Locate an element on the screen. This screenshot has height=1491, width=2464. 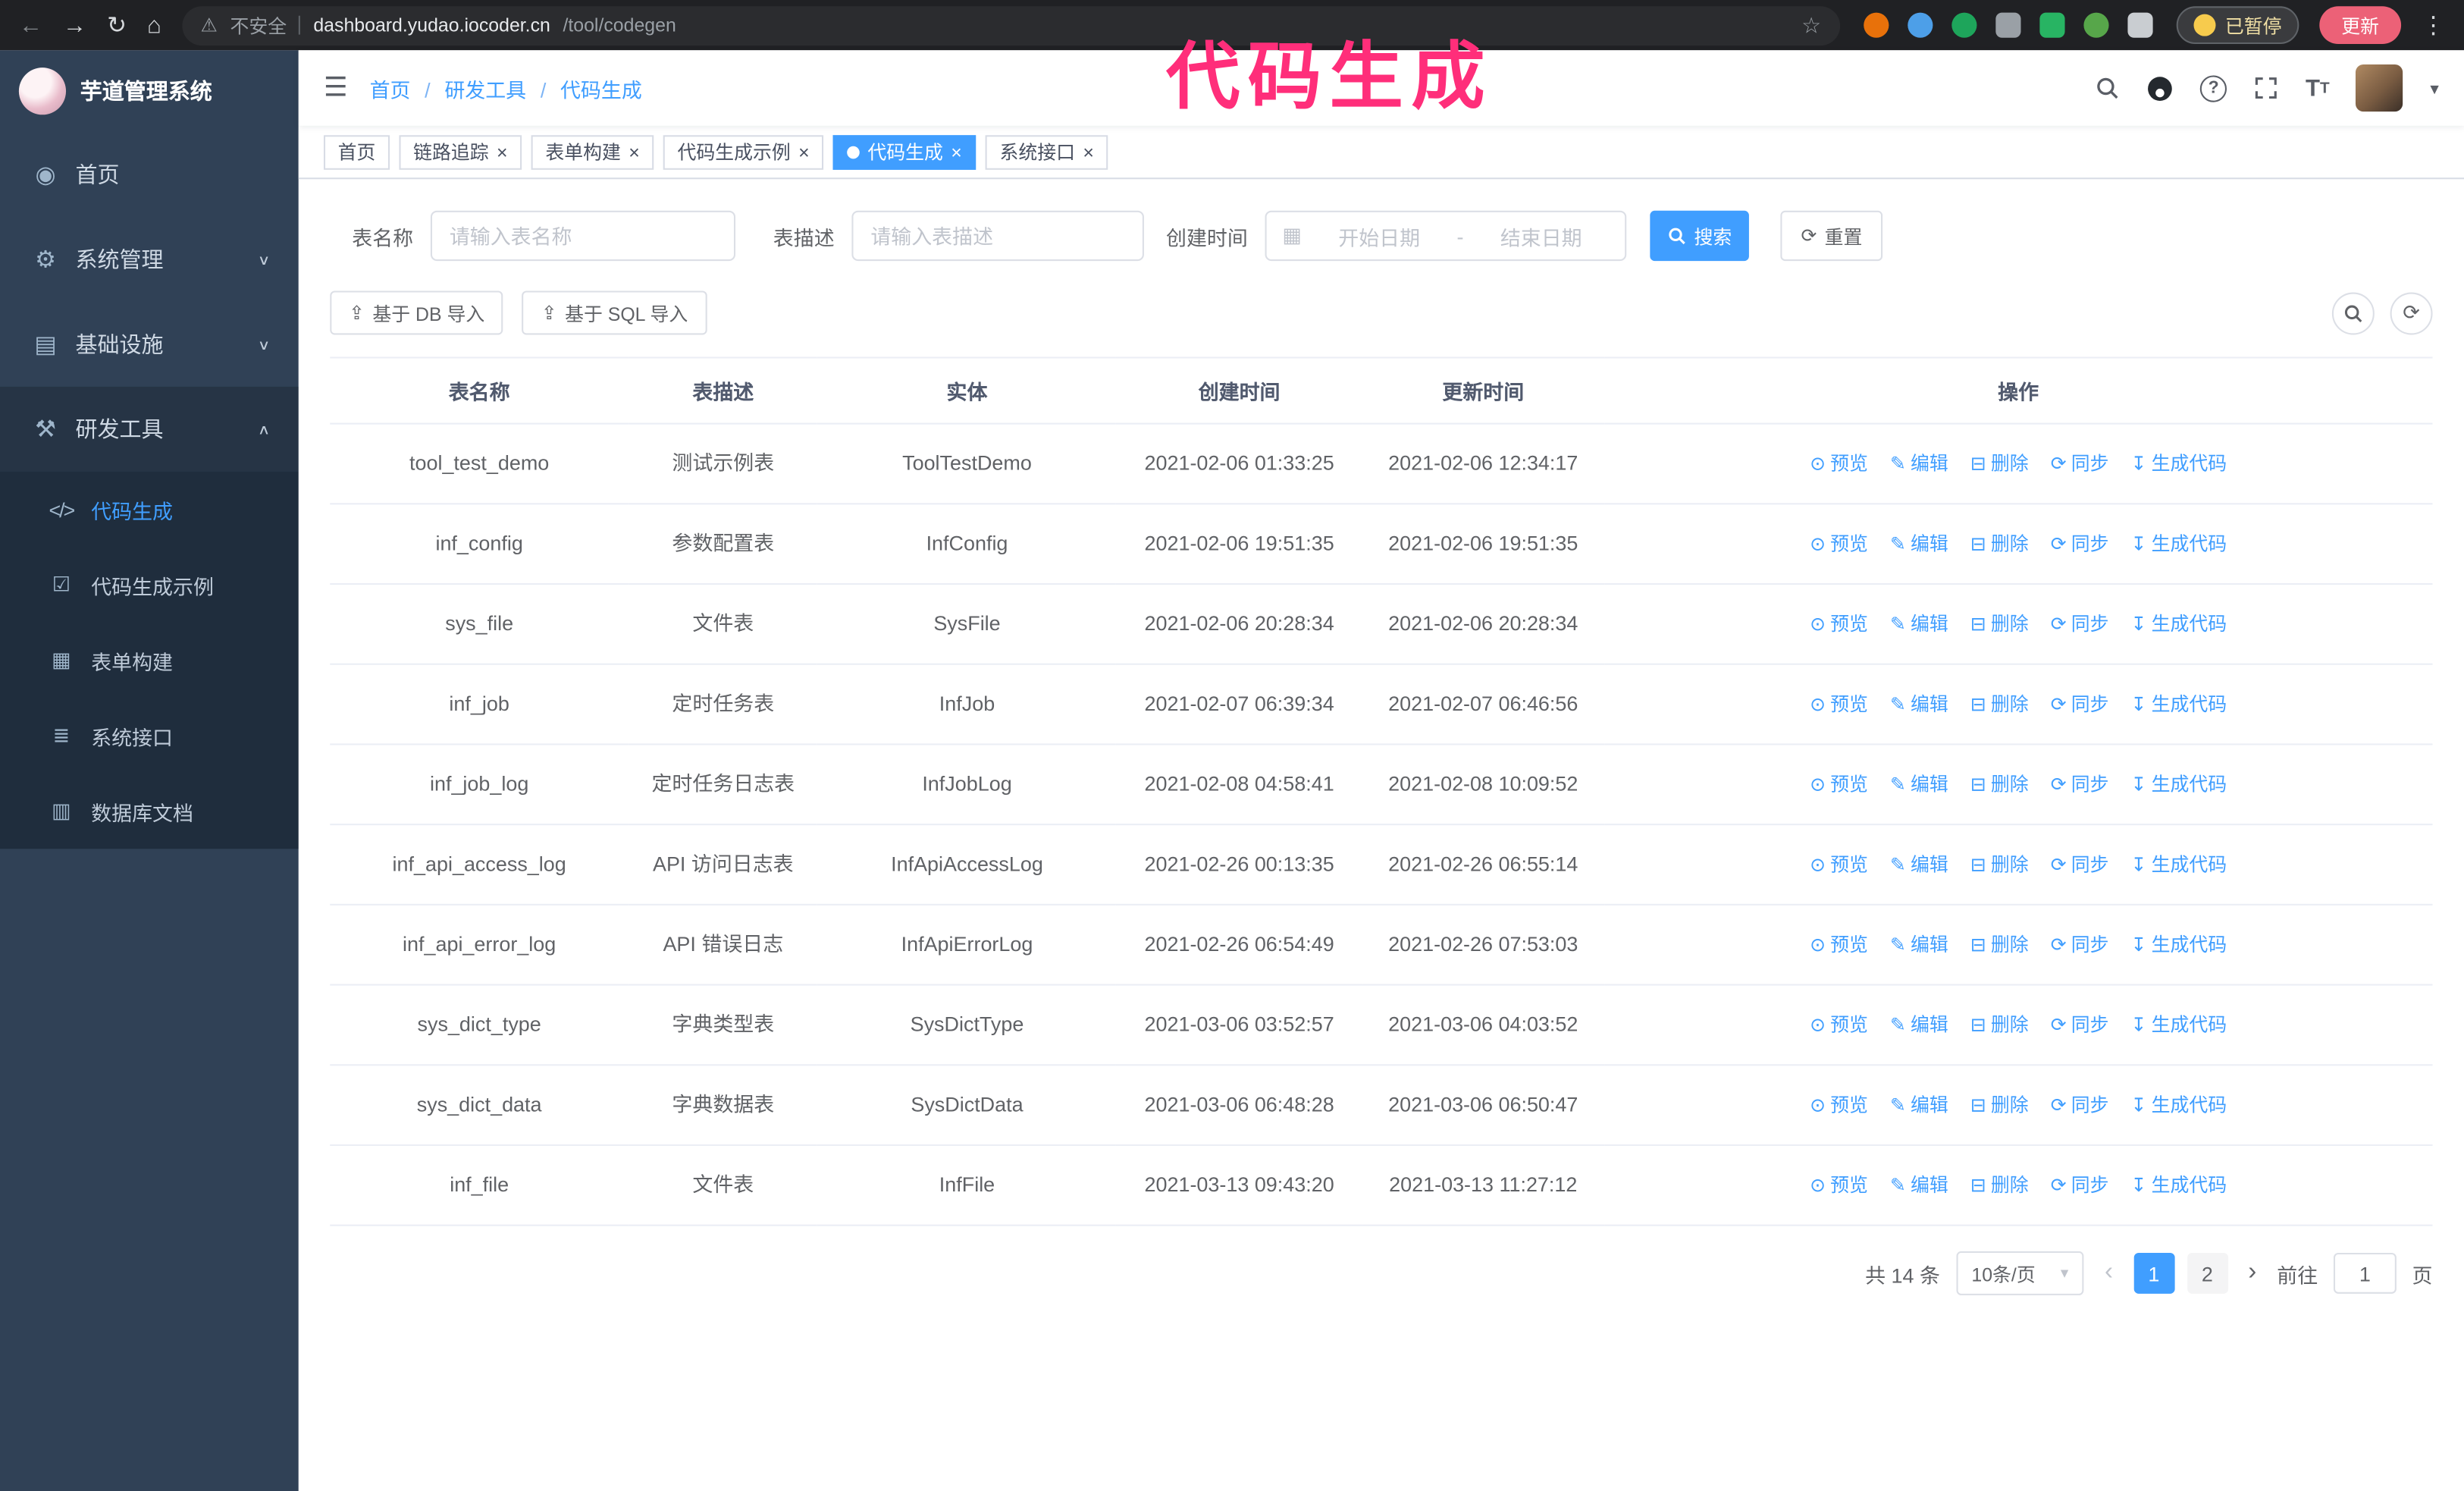
chevron-down-icon: ▾ is located at coordinates (2434, 88).